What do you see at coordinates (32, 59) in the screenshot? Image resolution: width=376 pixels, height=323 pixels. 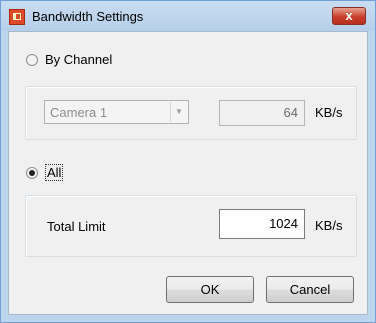 I see `by-channel-radio` at bounding box center [32, 59].